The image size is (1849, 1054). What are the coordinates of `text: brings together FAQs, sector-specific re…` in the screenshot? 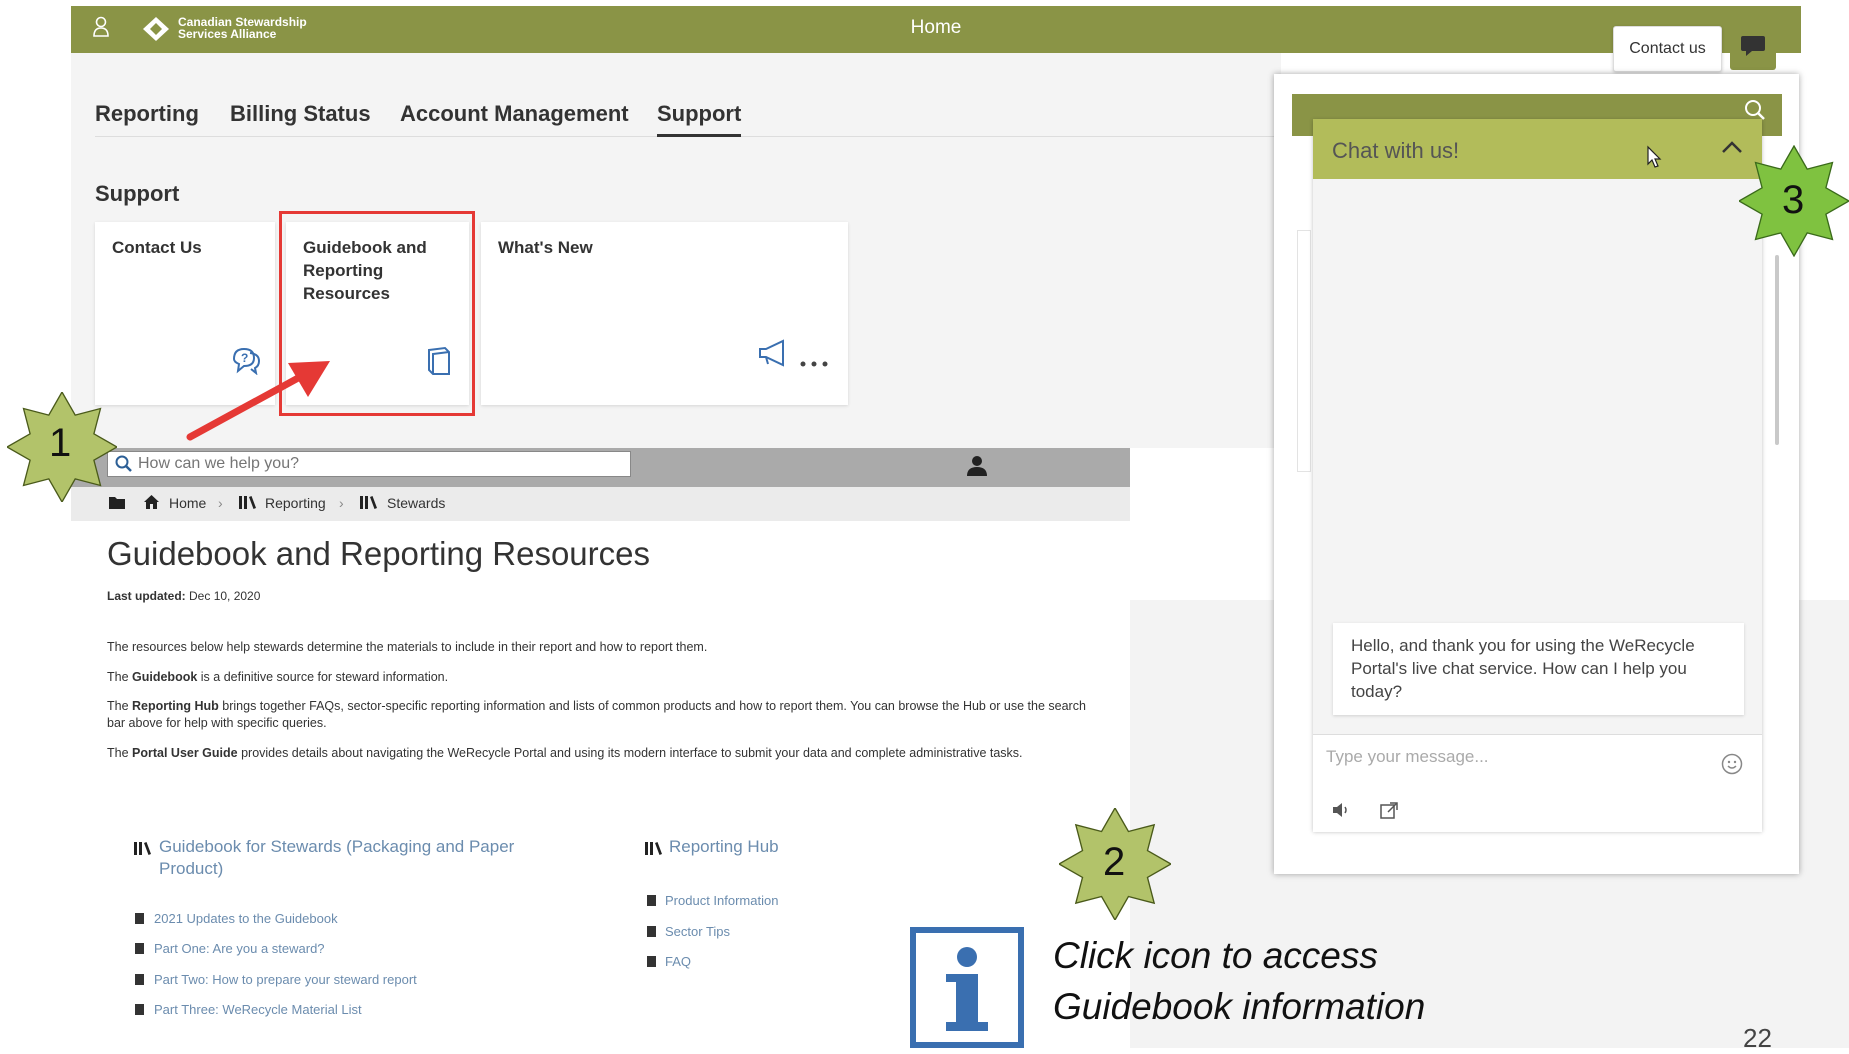 It's located at (596, 714).